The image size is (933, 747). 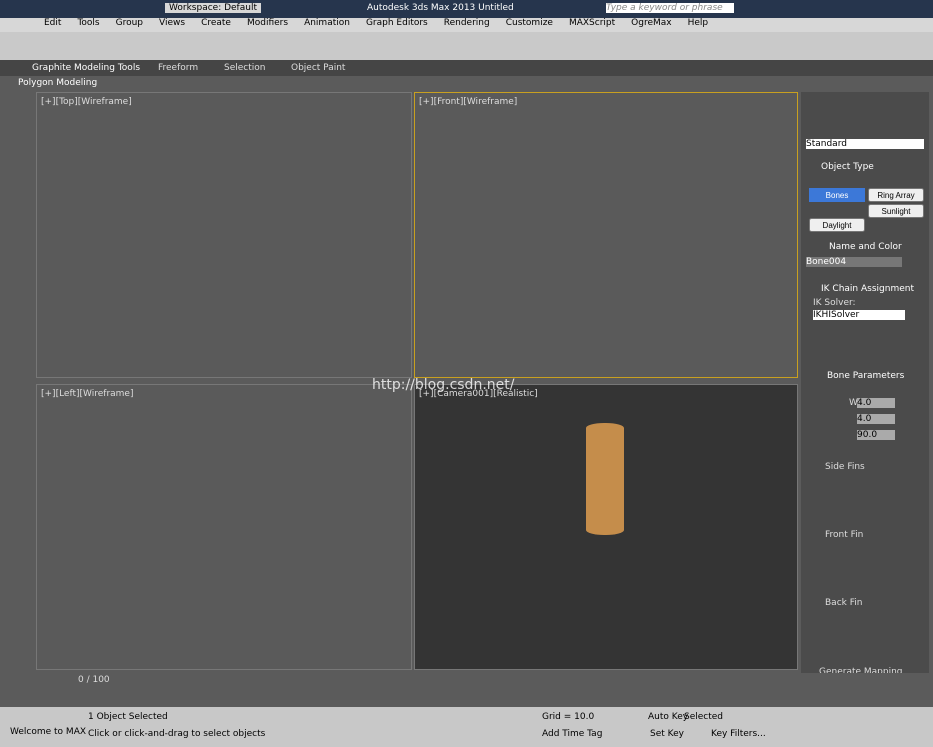 What do you see at coordinates (668, 717) in the screenshot?
I see `auto-key-button: Auto Key` at bounding box center [668, 717].